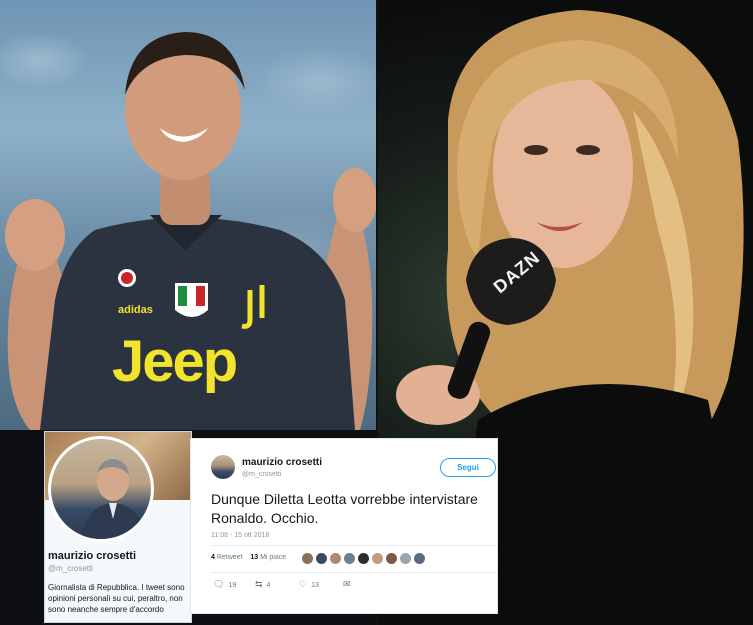 The width and height of the screenshot is (753, 625). Describe the element at coordinates (232, 585) in the screenshot. I see `reply-count: 19` at that location.